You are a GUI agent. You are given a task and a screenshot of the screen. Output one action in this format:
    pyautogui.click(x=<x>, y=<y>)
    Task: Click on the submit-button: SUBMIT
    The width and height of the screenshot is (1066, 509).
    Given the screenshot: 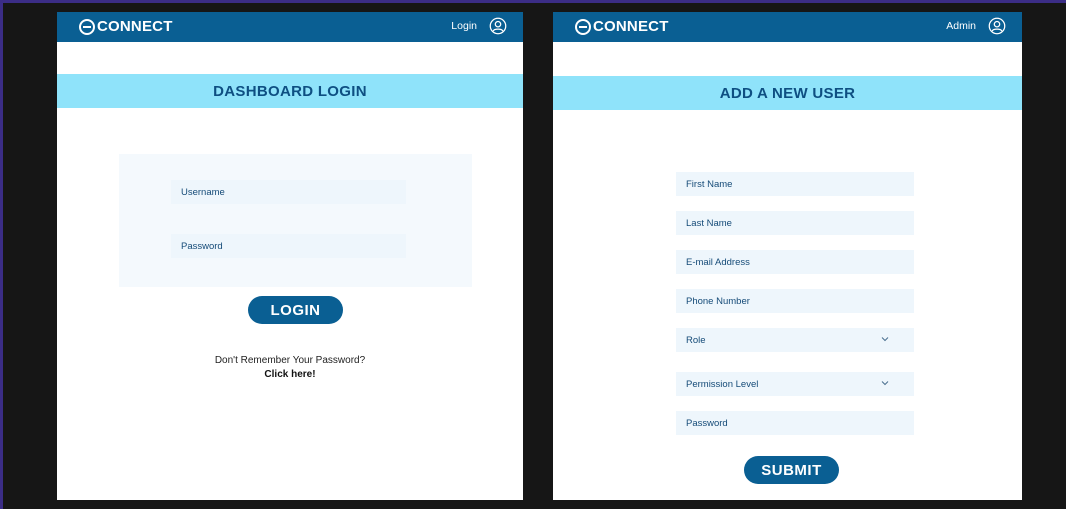 What is the action you would take?
    pyautogui.click(x=791, y=470)
    